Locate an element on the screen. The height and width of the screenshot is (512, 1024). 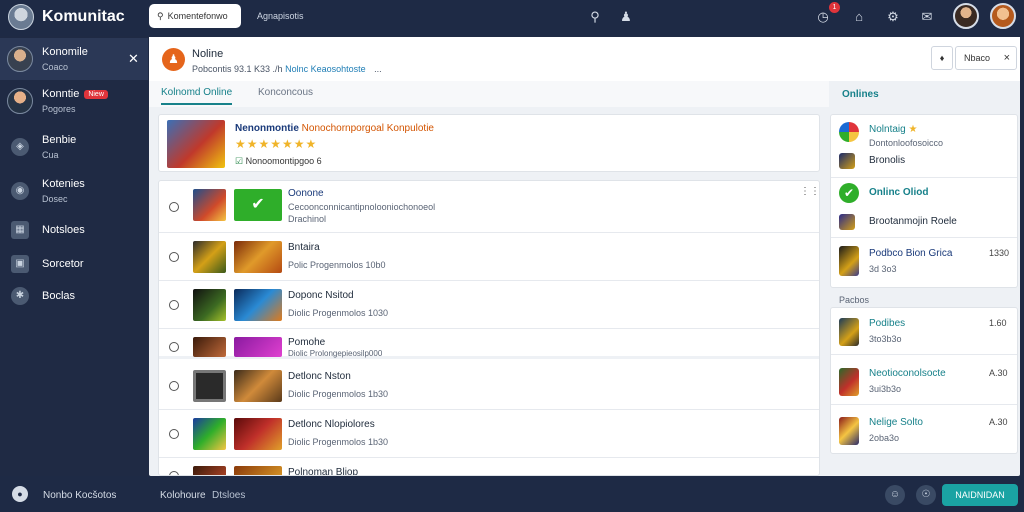
item-sub: Diolic Progenmolos 1030 is located at coordinates (338, 313).